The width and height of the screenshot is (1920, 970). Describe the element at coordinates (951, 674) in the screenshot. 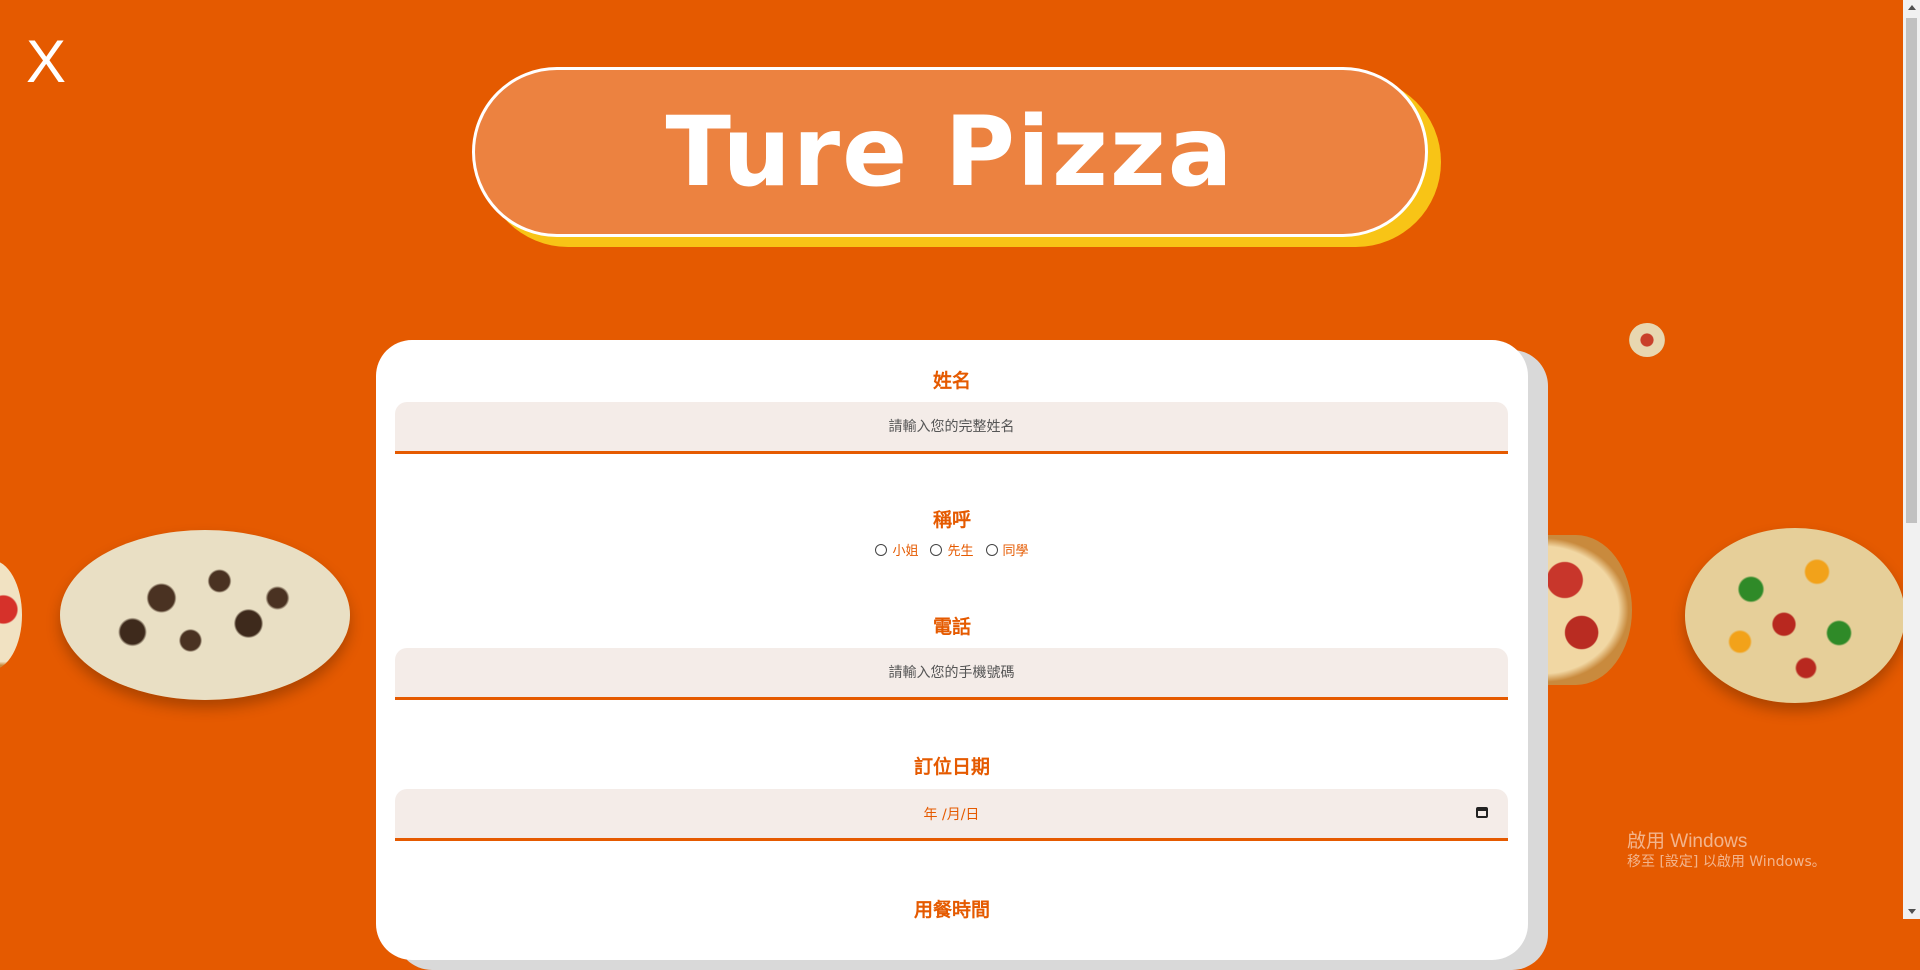

I see `phone-input` at that location.